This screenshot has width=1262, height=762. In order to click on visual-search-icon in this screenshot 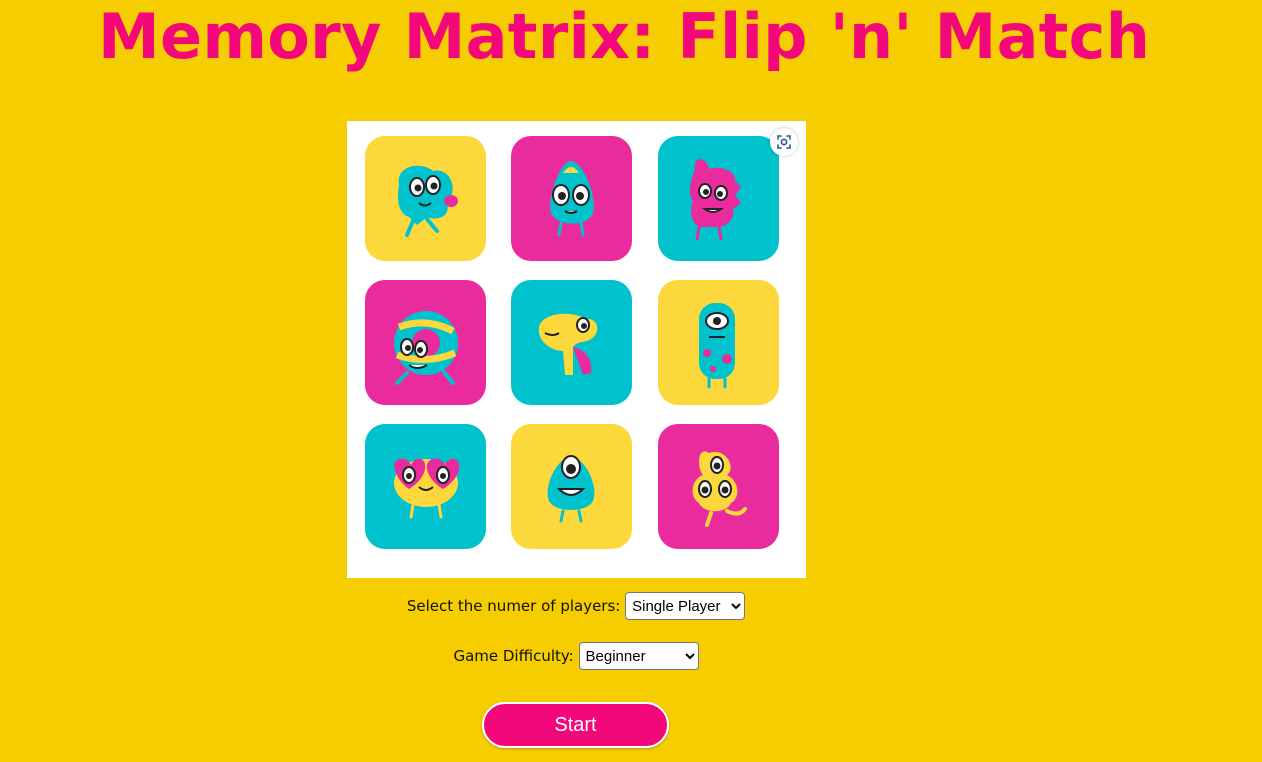, I will do `click(784, 142)`.